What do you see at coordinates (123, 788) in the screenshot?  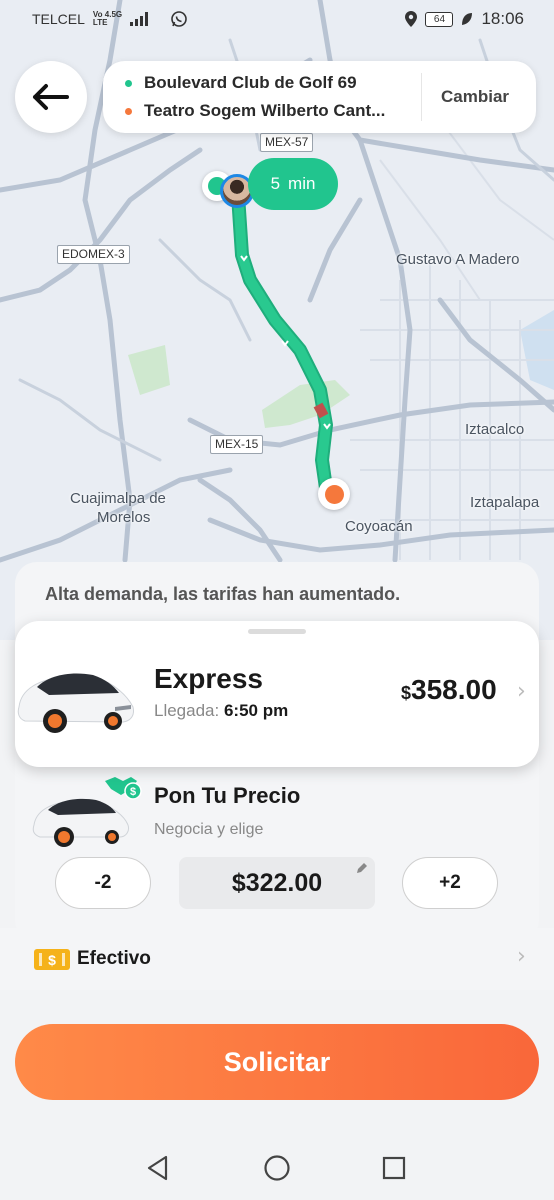 I see `handshake-money-icon: $` at bounding box center [123, 788].